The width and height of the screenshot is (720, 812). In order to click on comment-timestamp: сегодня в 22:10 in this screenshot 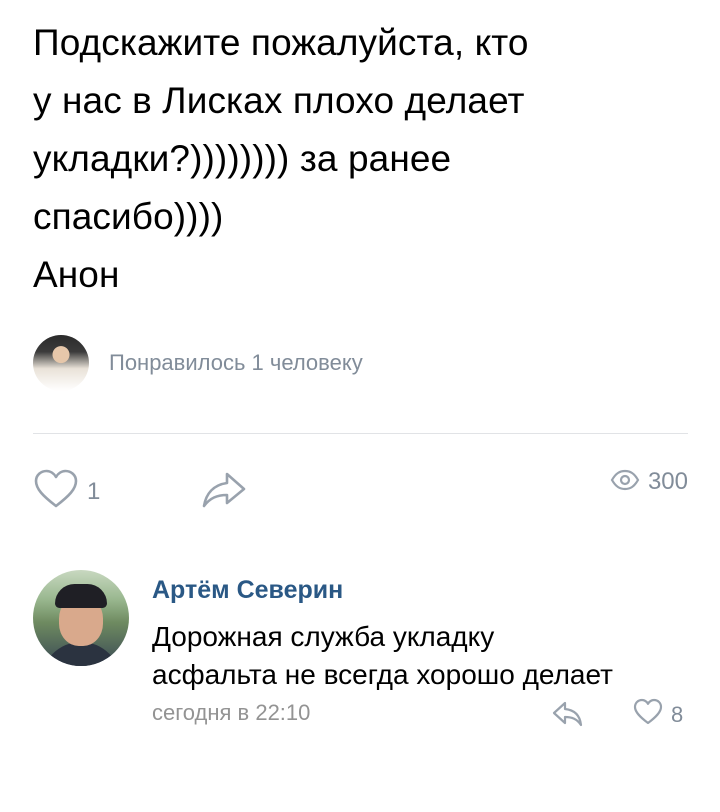, I will do `click(231, 712)`.